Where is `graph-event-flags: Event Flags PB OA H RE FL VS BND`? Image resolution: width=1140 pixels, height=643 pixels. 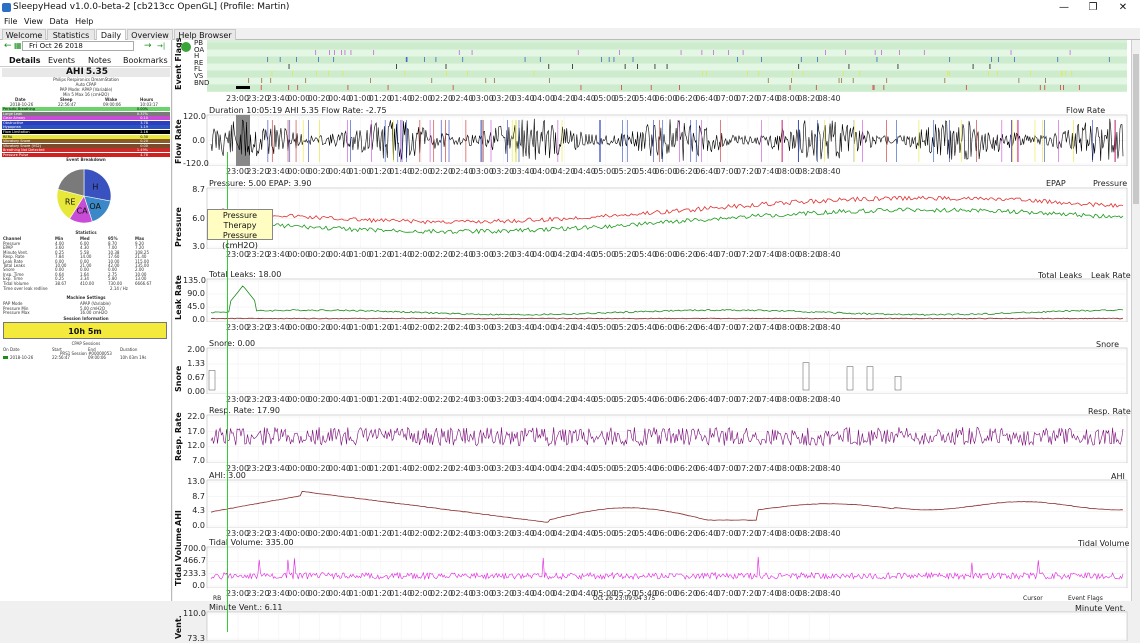
graph-event-flags: Event Flags PB OA H RE FL VS BND is located at coordinates (652, 64).